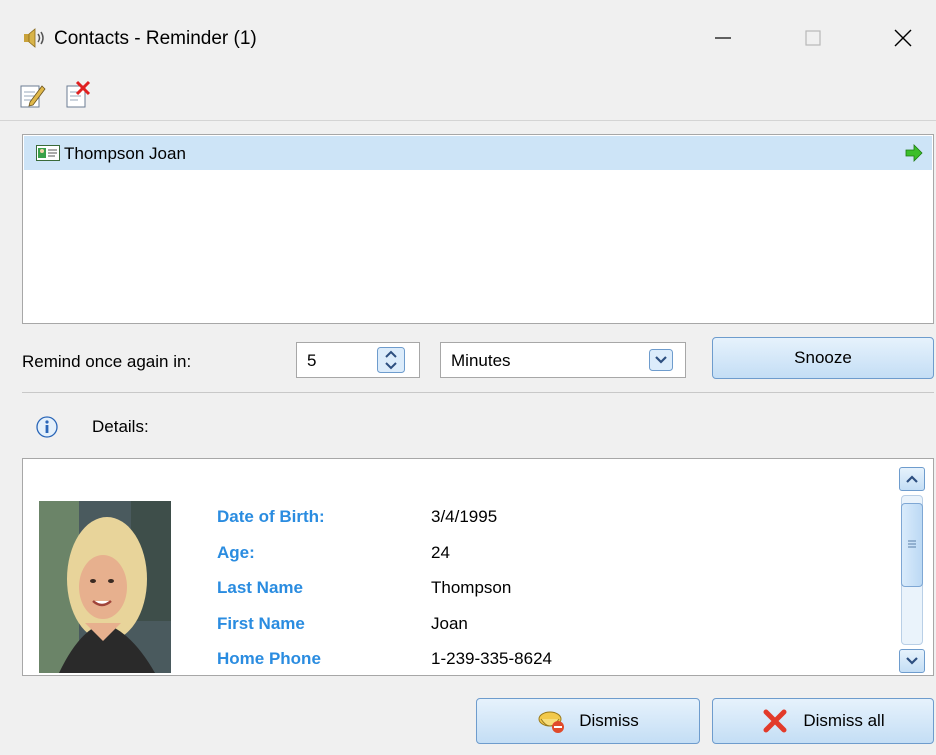 This screenshot has width=936, height=755. Describe the element at coordinates (32, 95) in the screenshot. I see `edit-contact-icon` at that location.